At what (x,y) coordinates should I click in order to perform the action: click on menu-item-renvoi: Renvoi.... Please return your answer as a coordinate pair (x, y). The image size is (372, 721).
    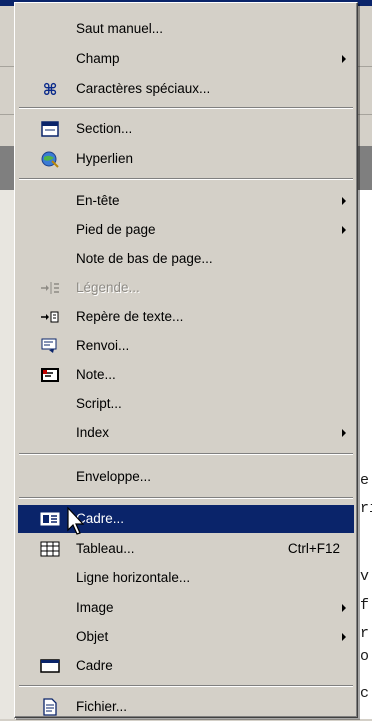
    Looking at the image, I should click on (186, 346).